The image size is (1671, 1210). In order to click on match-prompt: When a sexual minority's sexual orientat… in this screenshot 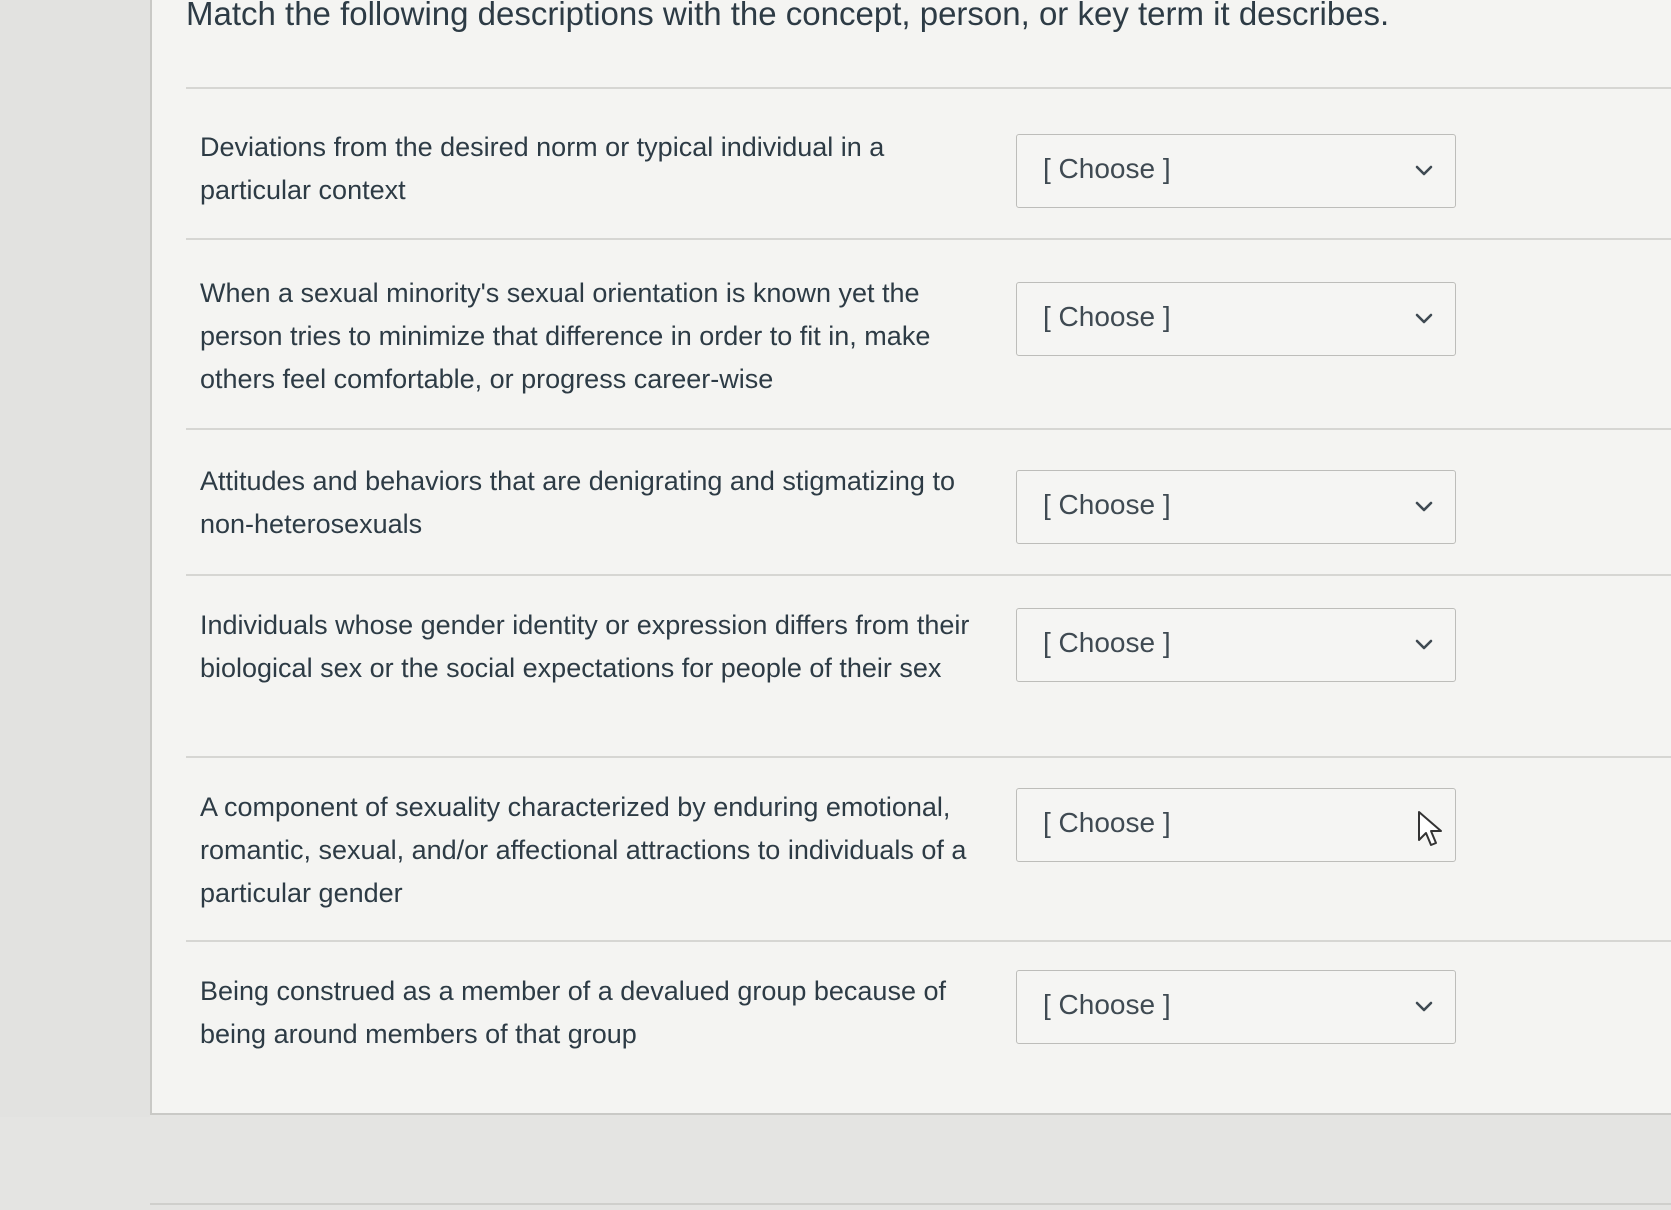, I will do `click(565, 336)`.